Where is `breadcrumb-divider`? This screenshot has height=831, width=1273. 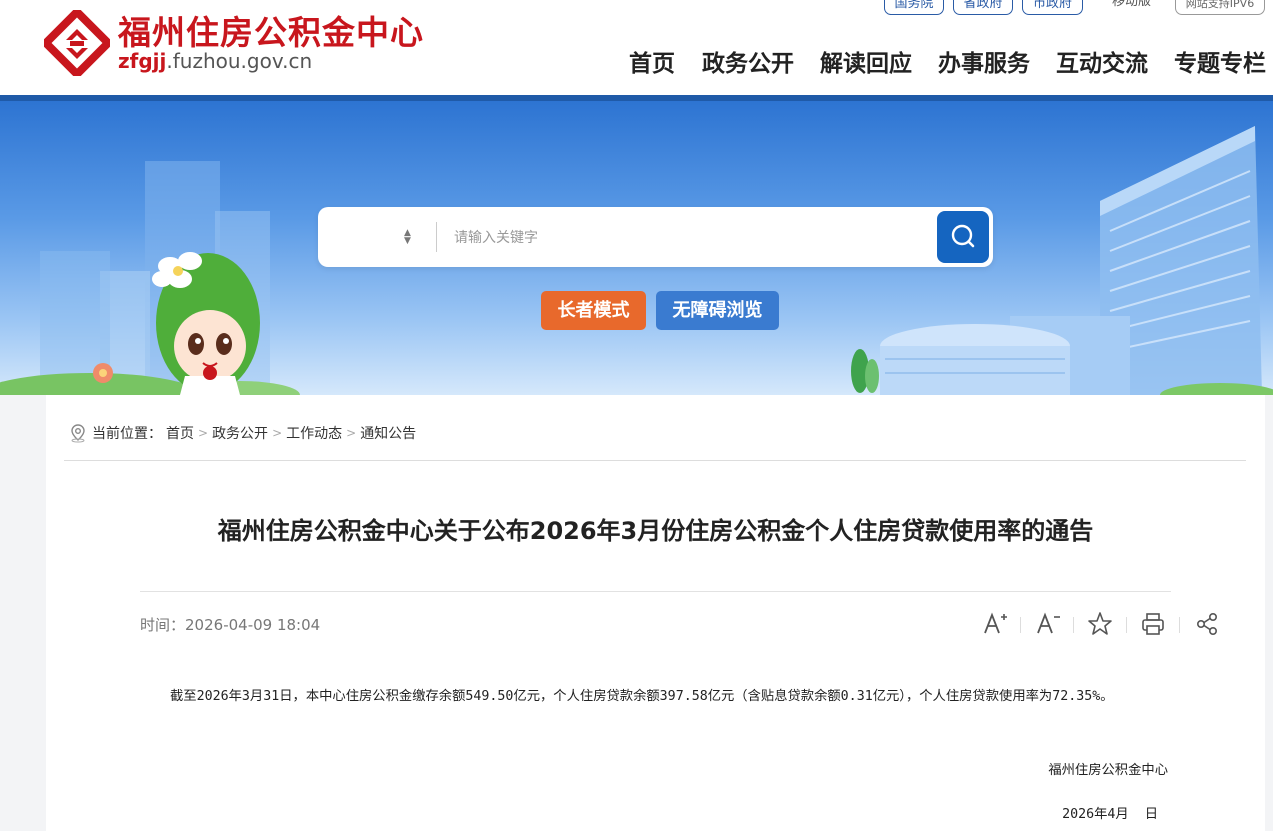
breadcrumb-divider is located at coordinates (655, 460).